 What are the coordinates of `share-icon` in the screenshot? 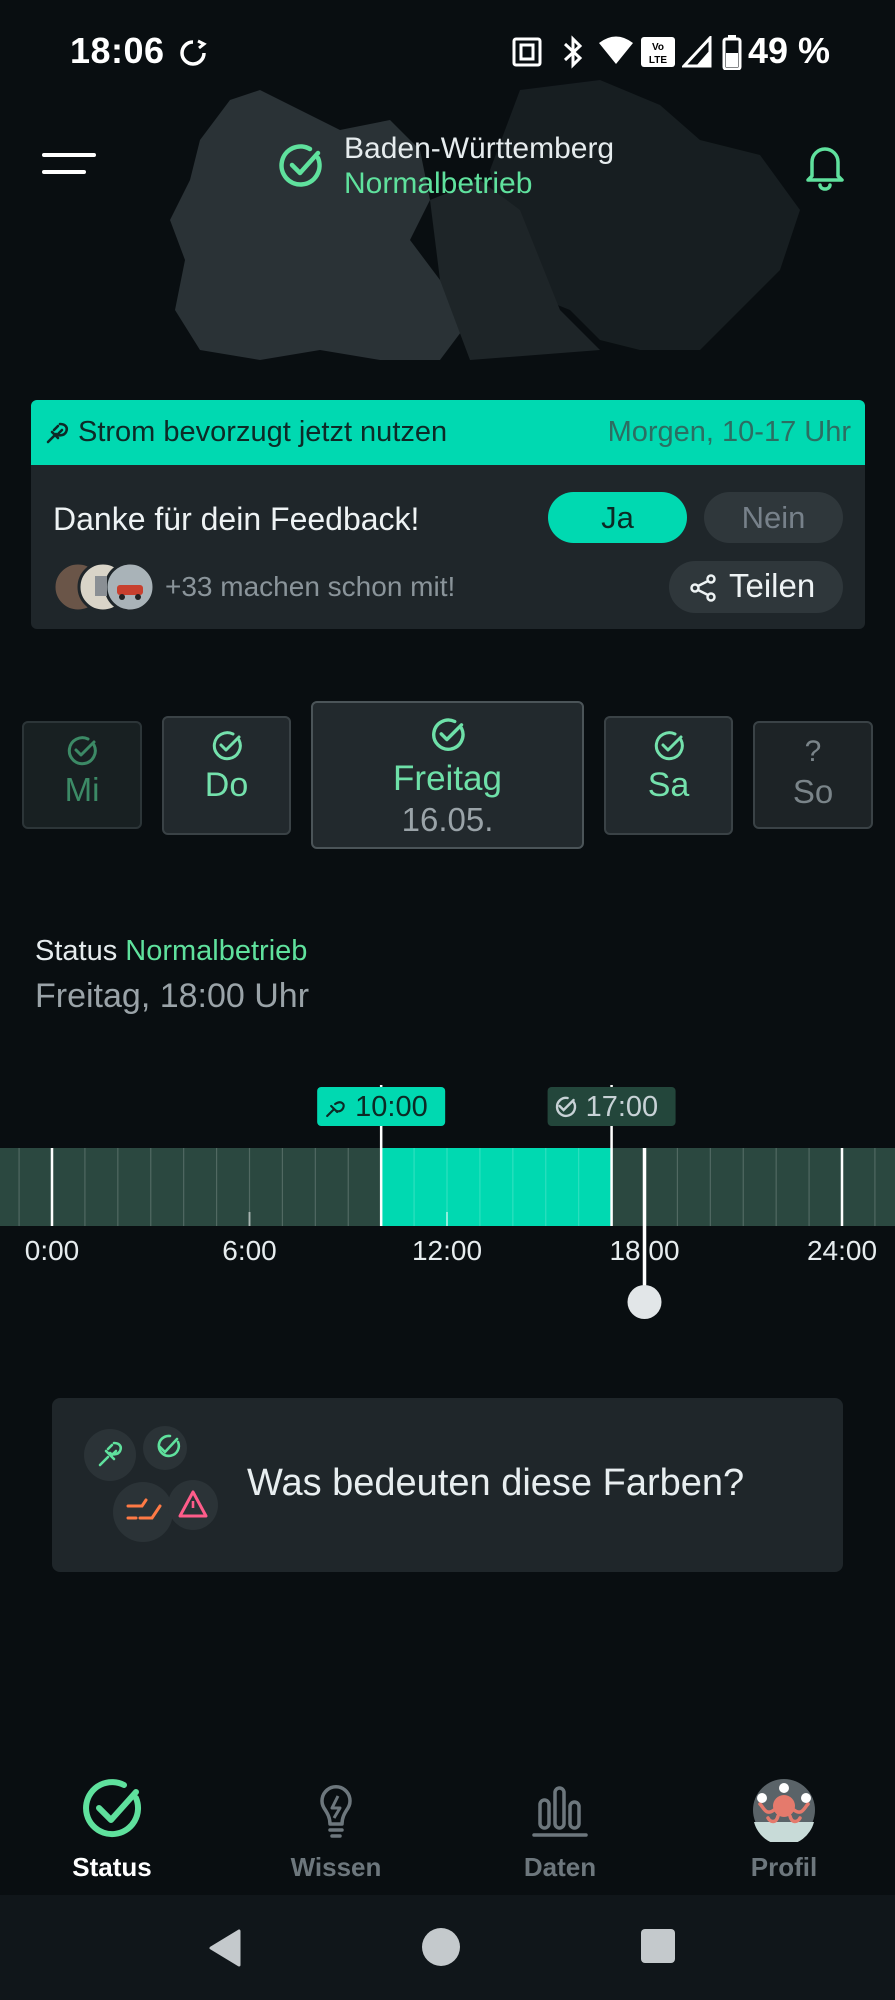 It's located at (703, 588).